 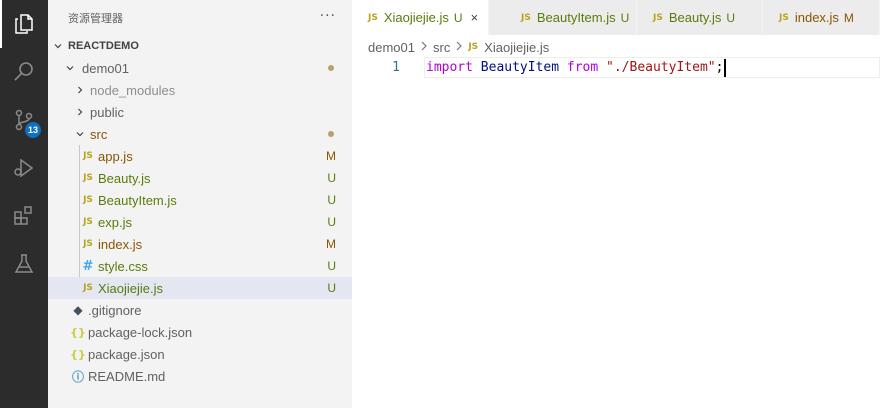 What do you see at coordinates (200, 288) in the screenshot?
I see `file-xiaojiejie-js: JS Xiaojiejie.js U` at bounding box center [200, 288].